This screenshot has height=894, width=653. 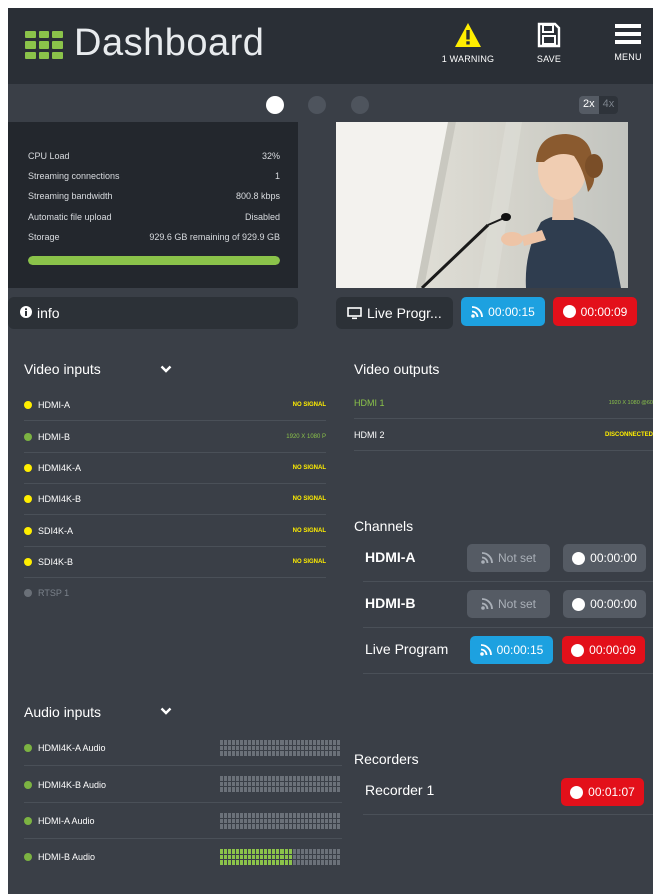 I want to click on video-input-row: HDMI4K-A NO SIGNAL, so click(x=175, y=468).